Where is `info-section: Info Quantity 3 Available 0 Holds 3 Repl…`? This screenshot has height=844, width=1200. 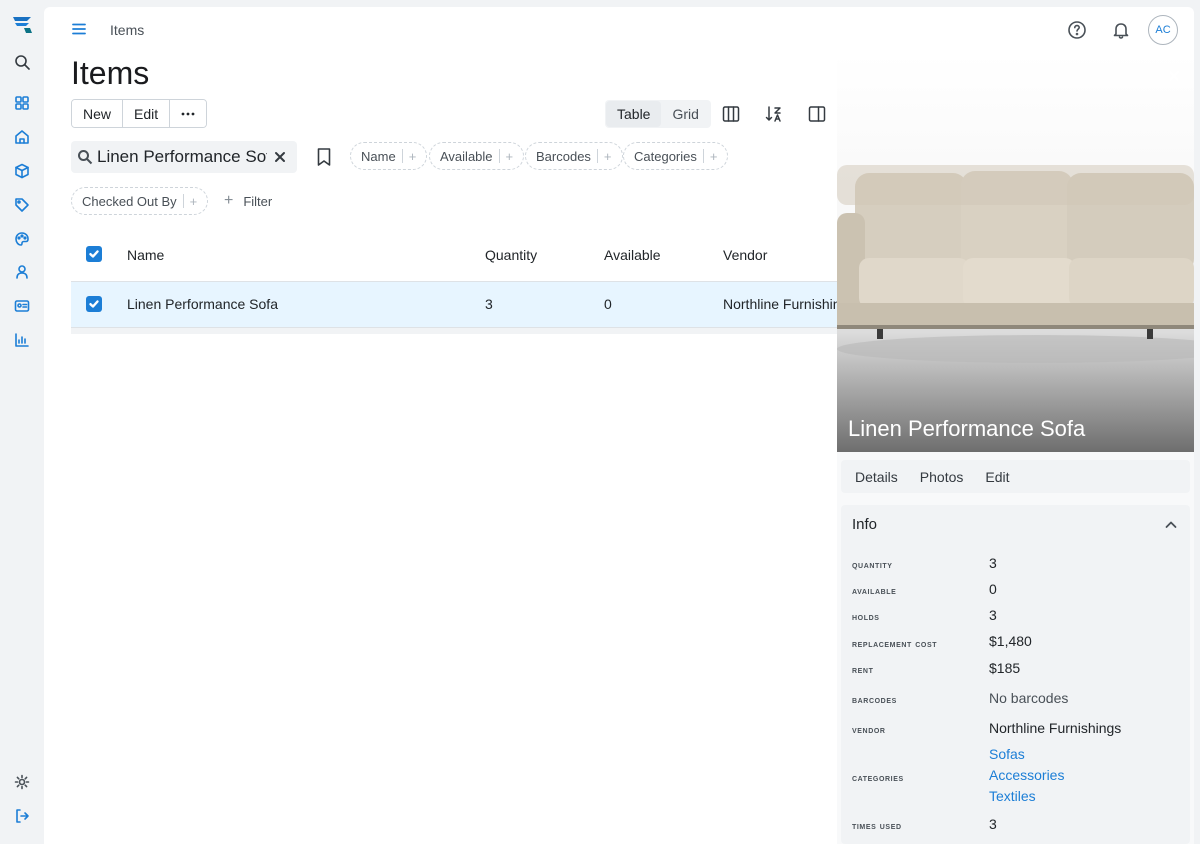 info-section: Info Quantity 3 Available 0 Holds 3 Repl… is located at coordinates (1015, 674).